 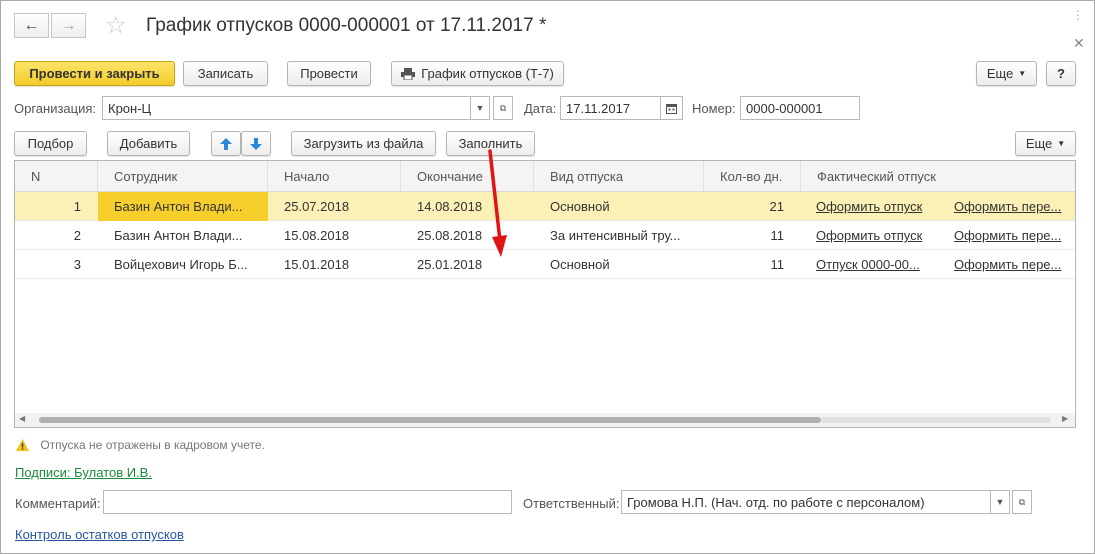 I want to click on move-down-button, so click(x=256, y=143).